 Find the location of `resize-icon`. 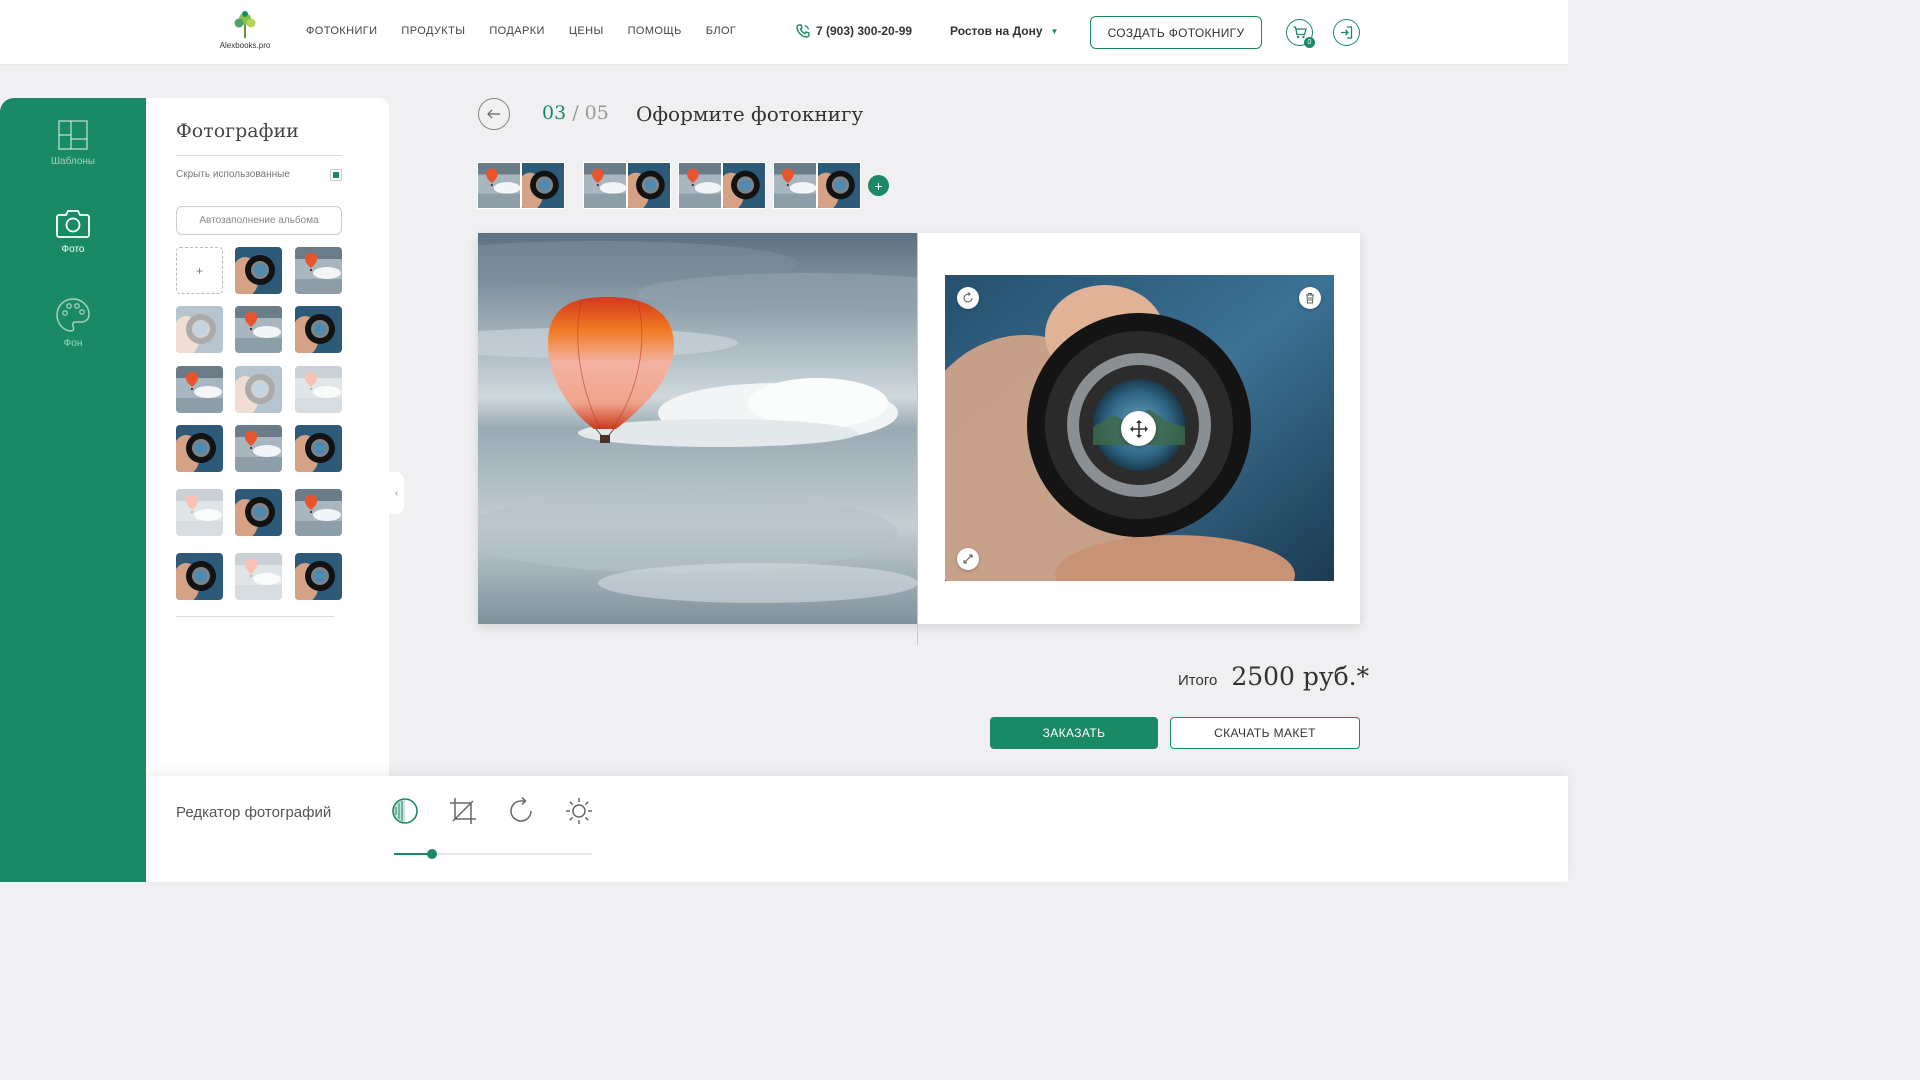

resize-icon is located at coordinates (968, 559).